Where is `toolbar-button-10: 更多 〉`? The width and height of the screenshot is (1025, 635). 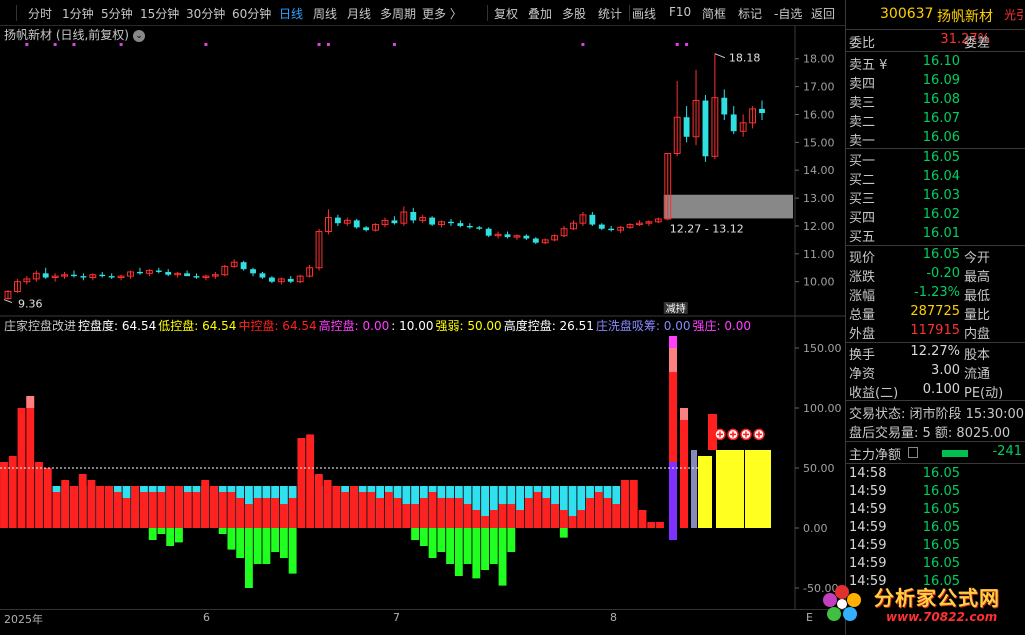
toolbar-button-10: 更多 〉 is located at coordinates (442, 13).